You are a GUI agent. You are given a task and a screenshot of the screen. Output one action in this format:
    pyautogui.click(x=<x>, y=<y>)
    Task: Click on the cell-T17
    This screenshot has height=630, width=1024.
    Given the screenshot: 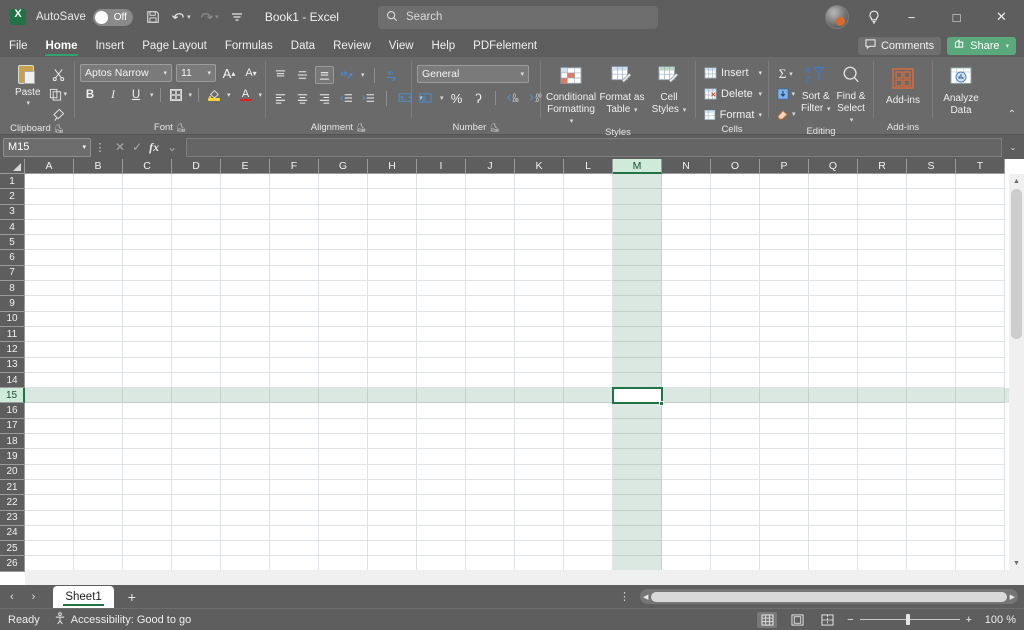 What is the action you would take?
    pyautogui.click(x=980, y=426)
    